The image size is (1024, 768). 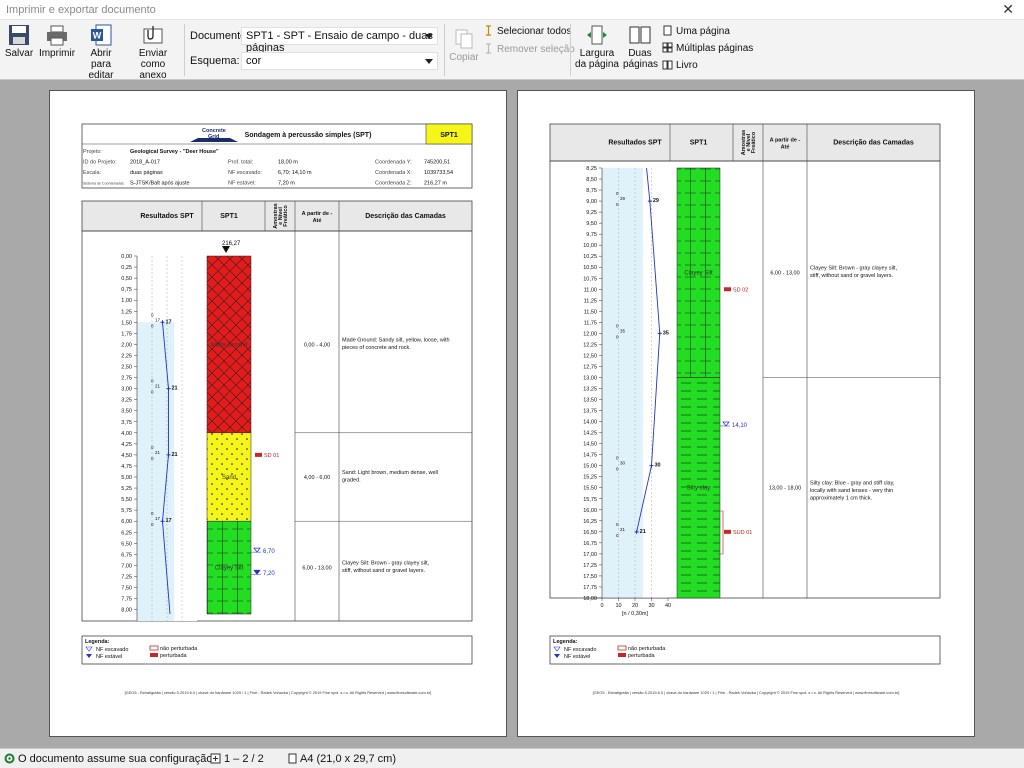 What do you see at coordinates (57, 41) in the screenshot?
I see `print-button: Imprimir` at bounding box center [57, 41].